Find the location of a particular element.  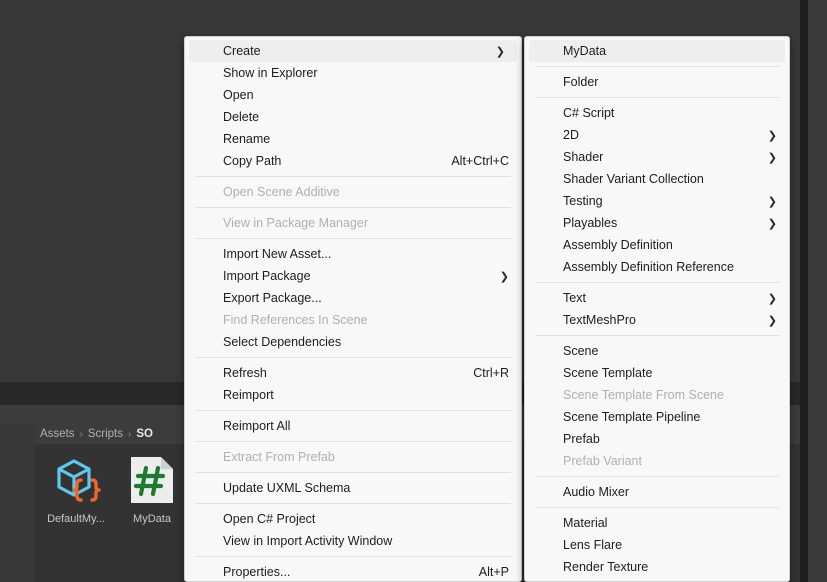

menu-item-rename: Rename is located at coordinates (353, 139).